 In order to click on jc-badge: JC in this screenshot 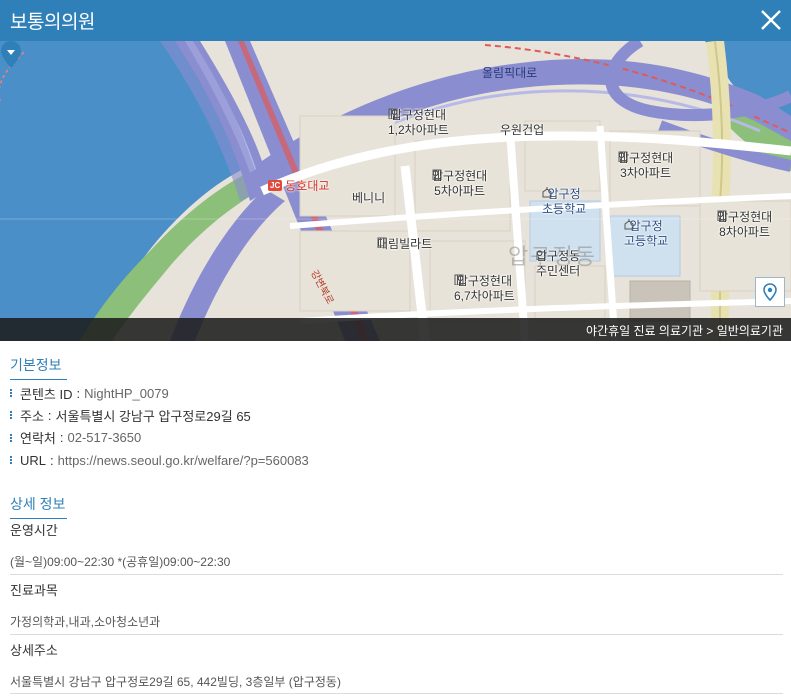, I will do `click(275, 185)`.